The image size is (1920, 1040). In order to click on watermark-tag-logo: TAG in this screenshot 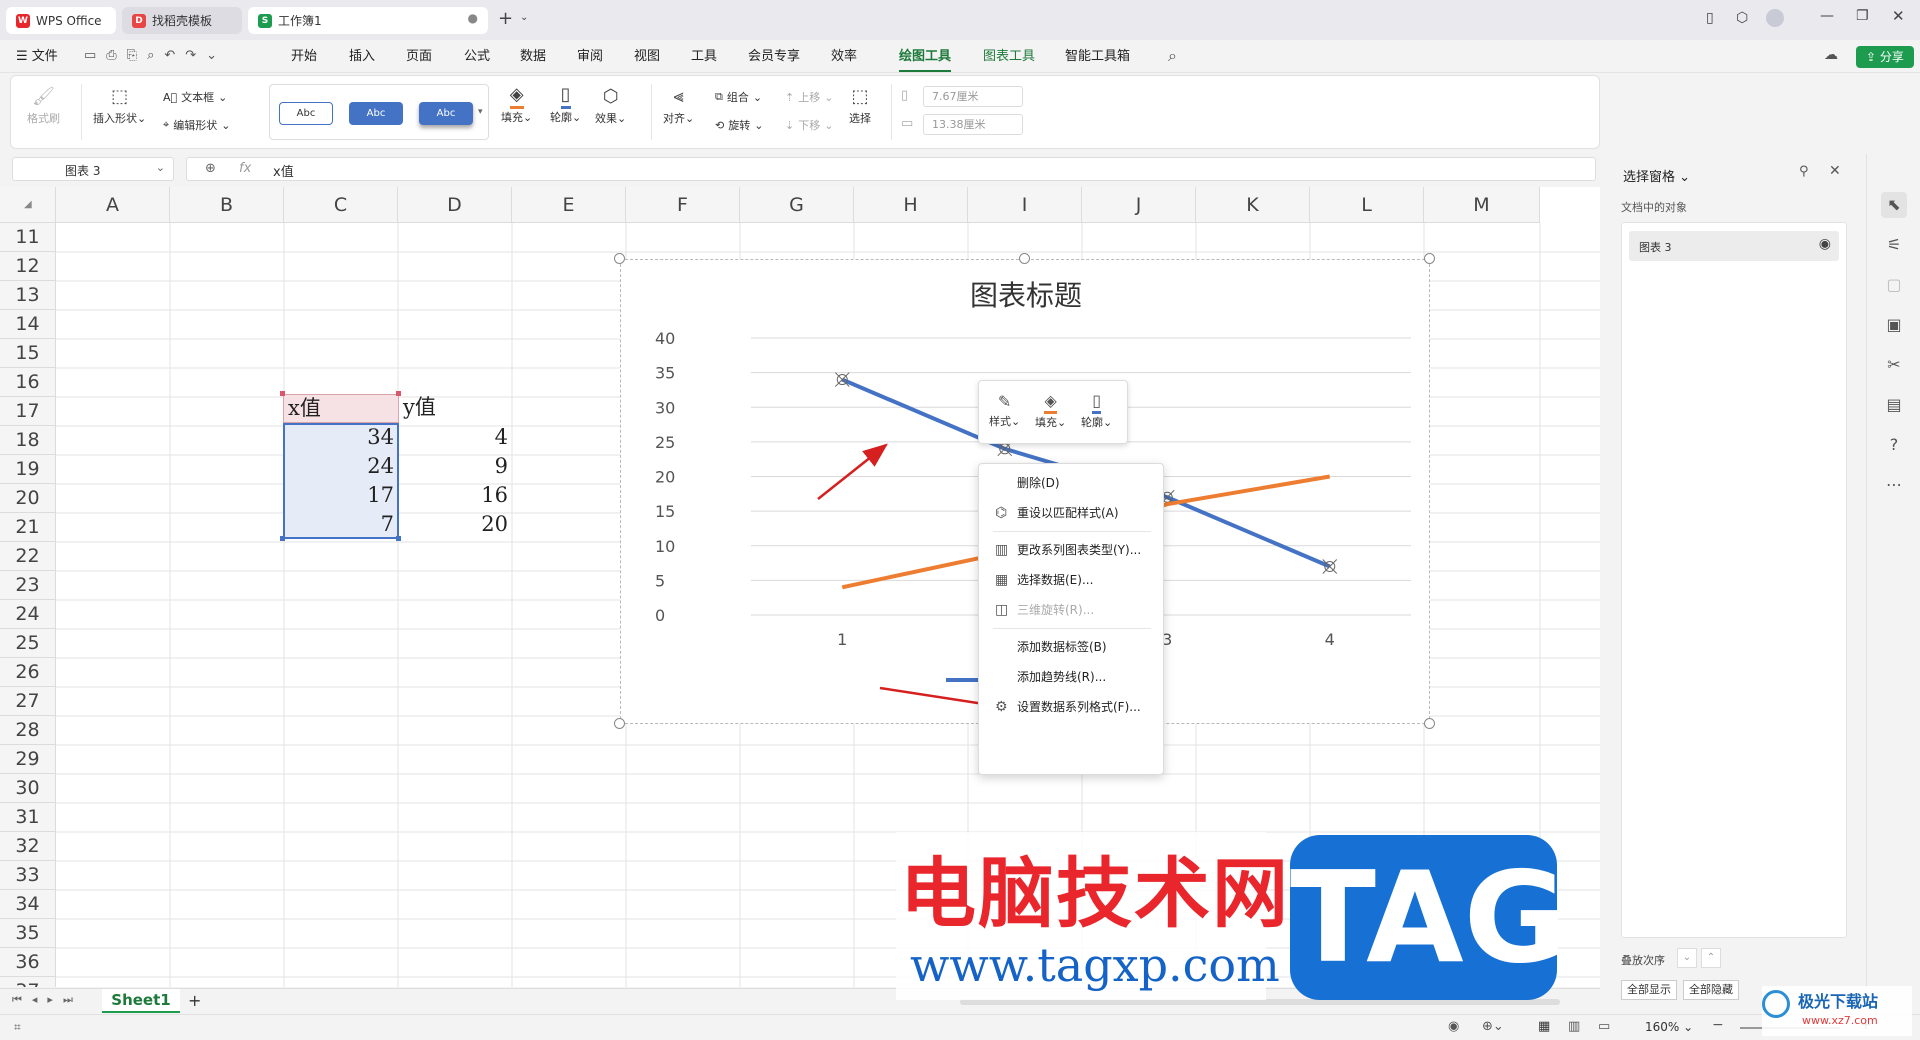, I will do `click(1428, 917)`.